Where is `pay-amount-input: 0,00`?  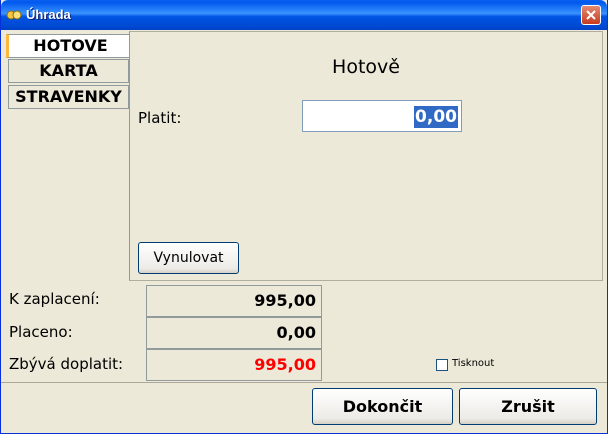 pay-amount-input: 0,00 is located at coordinates (382, 116).